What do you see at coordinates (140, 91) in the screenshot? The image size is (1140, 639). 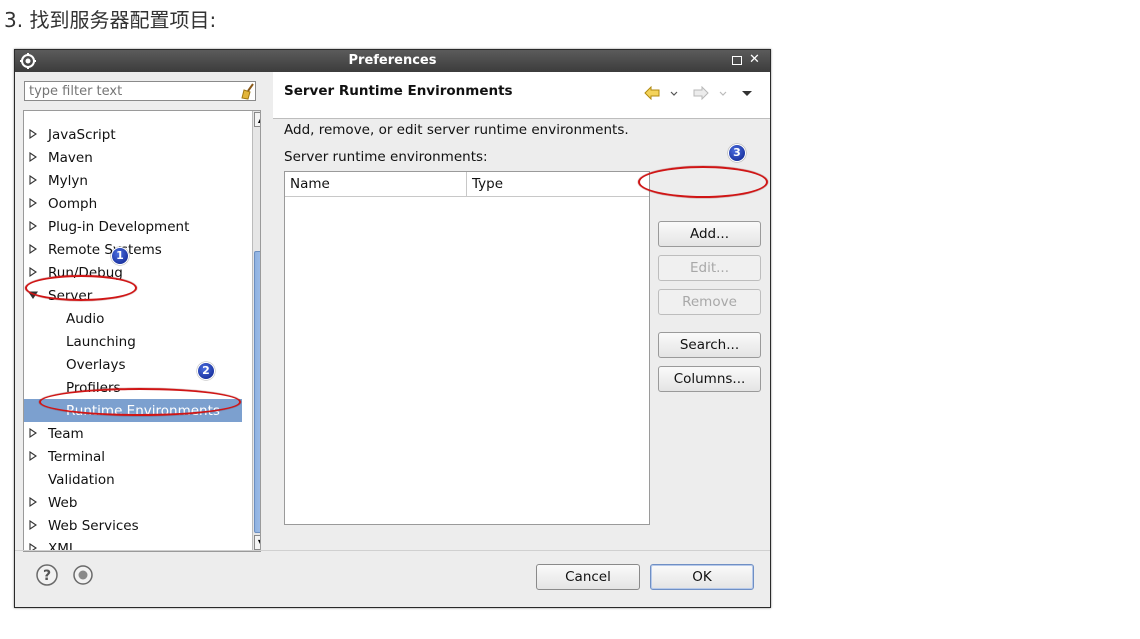 I see `filter-input` at bounding box center [140, 91].